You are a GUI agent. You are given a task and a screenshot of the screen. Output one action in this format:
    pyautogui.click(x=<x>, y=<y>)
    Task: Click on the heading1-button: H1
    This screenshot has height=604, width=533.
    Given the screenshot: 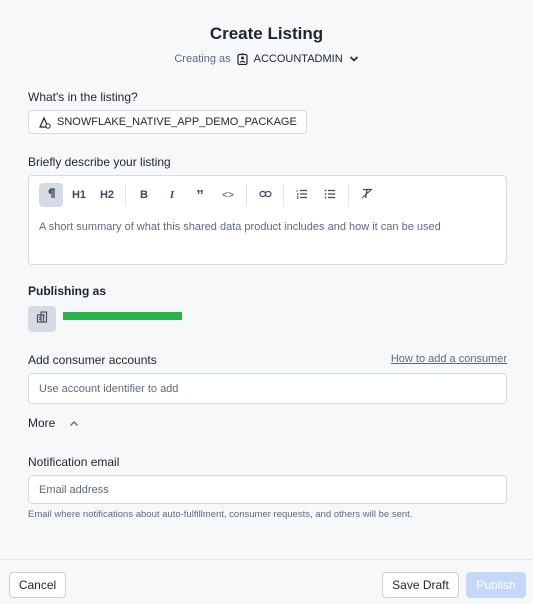 What is the action you would take?
    pyautogui.click(x=79, y=195)
    